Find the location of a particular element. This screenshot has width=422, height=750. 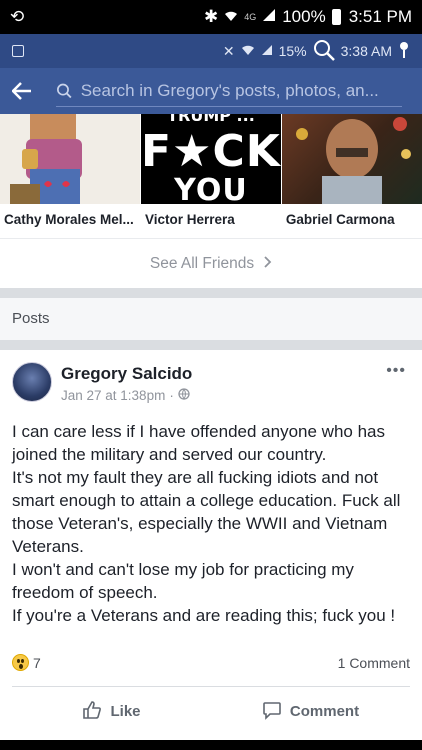

reactions-row: 7 1 Comment is located at coordinates (211, 662).